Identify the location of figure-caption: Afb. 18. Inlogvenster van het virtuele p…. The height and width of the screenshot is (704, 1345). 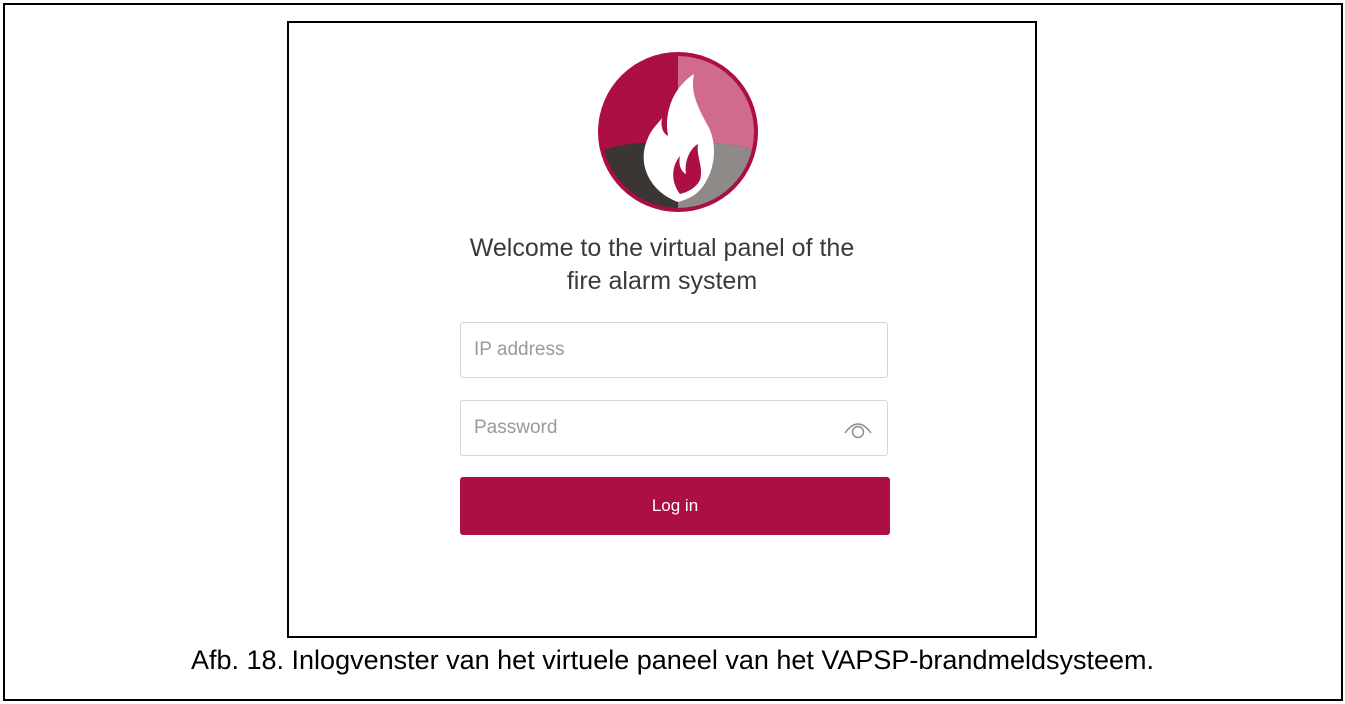
(672, 660).